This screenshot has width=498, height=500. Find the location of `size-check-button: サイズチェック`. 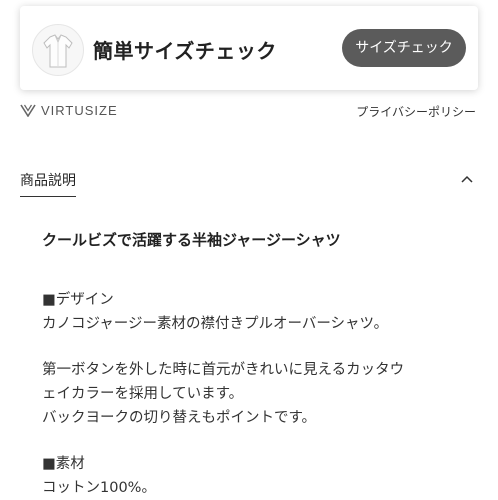

size-check-button: サイズチェック is located at coordinates (404, 48).